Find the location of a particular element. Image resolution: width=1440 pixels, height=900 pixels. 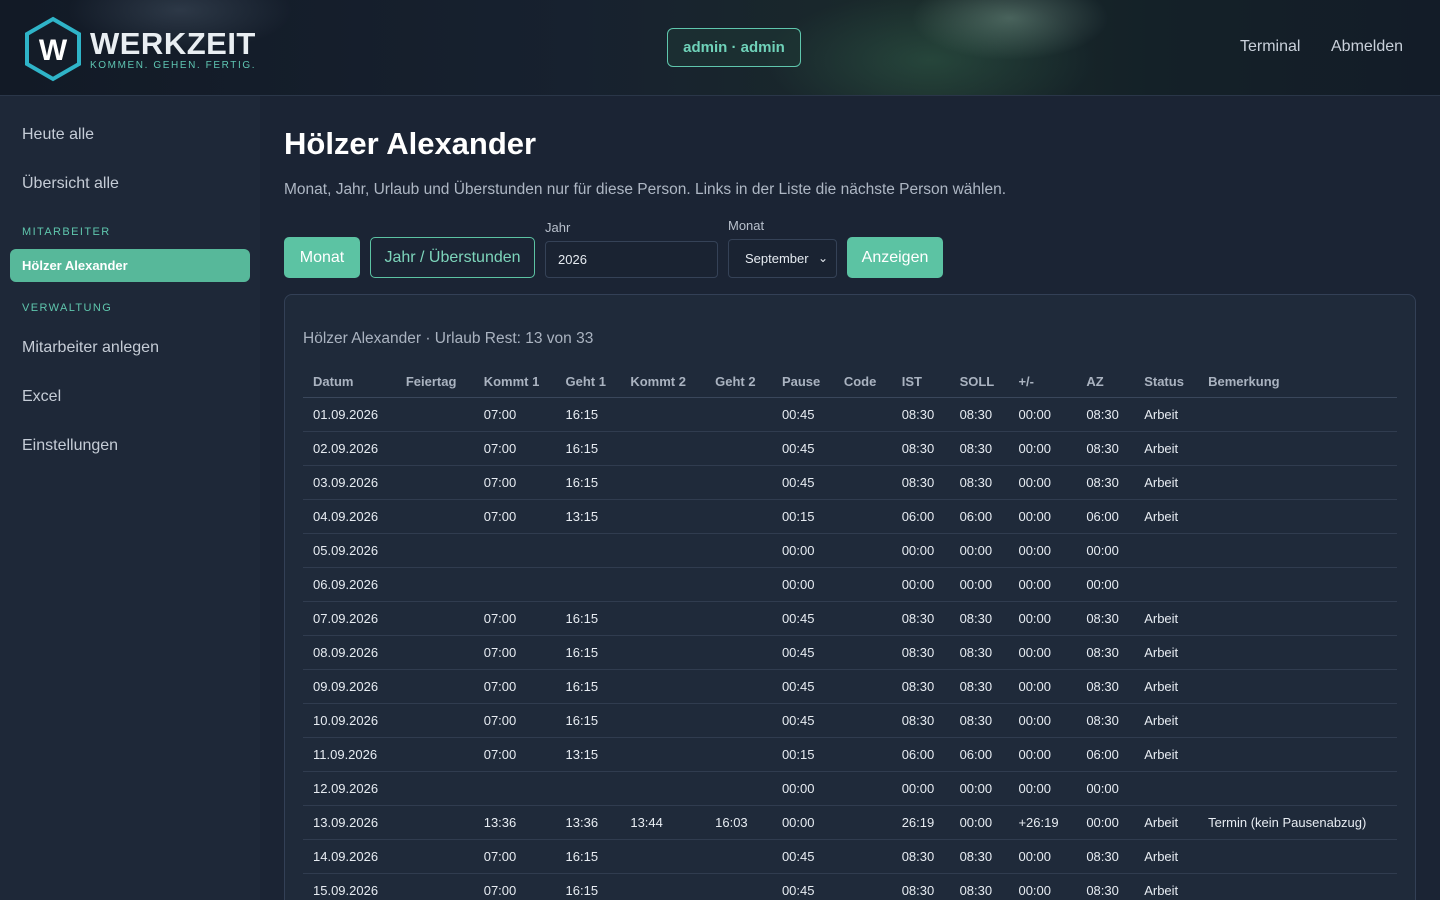

sidebar-item-overview-all: Übersicht alle is located at coordinates (70, 184).